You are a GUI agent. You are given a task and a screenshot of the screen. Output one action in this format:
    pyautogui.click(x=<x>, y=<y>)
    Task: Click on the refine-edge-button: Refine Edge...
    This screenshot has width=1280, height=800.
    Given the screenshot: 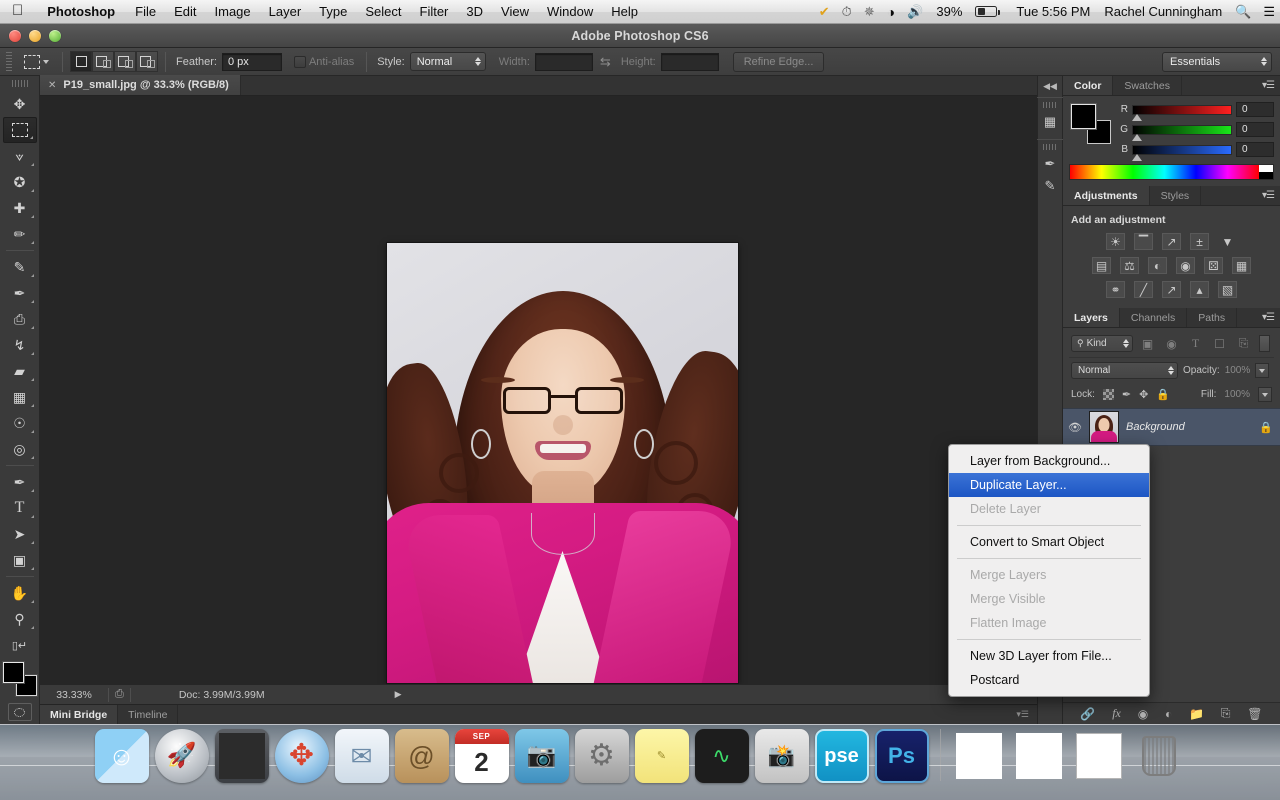 What is the action you would take?
    pyautogui.click(x=778, y=61)
    